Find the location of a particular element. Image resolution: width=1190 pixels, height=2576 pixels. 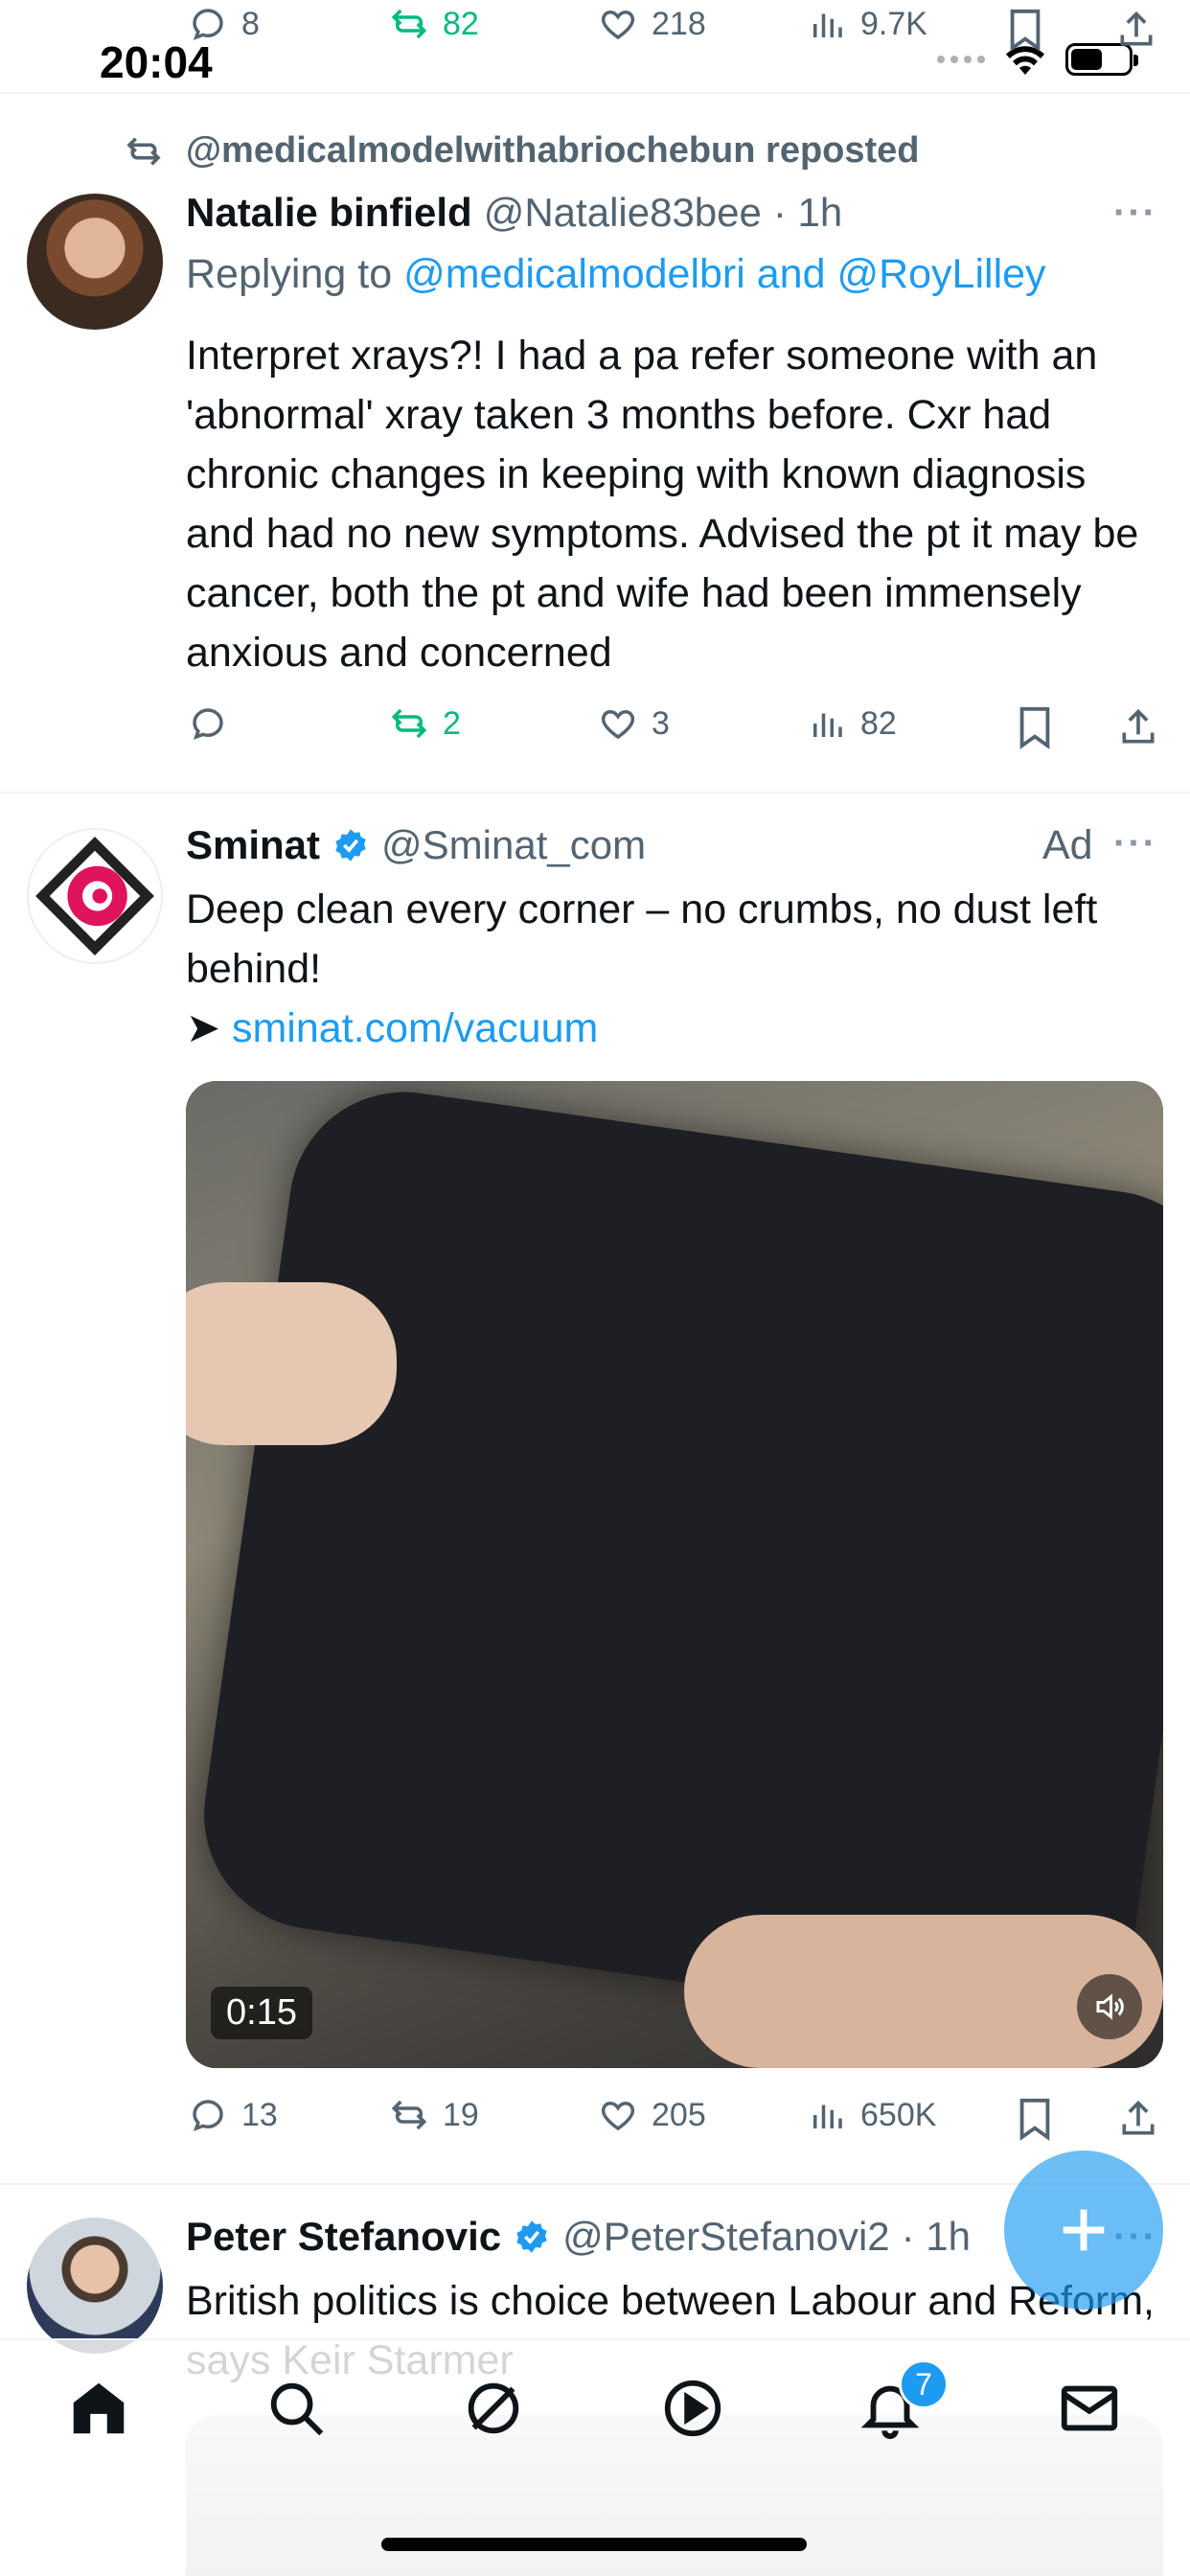

user-handle: @Natalie83bee is located at coordinates (623, 213).